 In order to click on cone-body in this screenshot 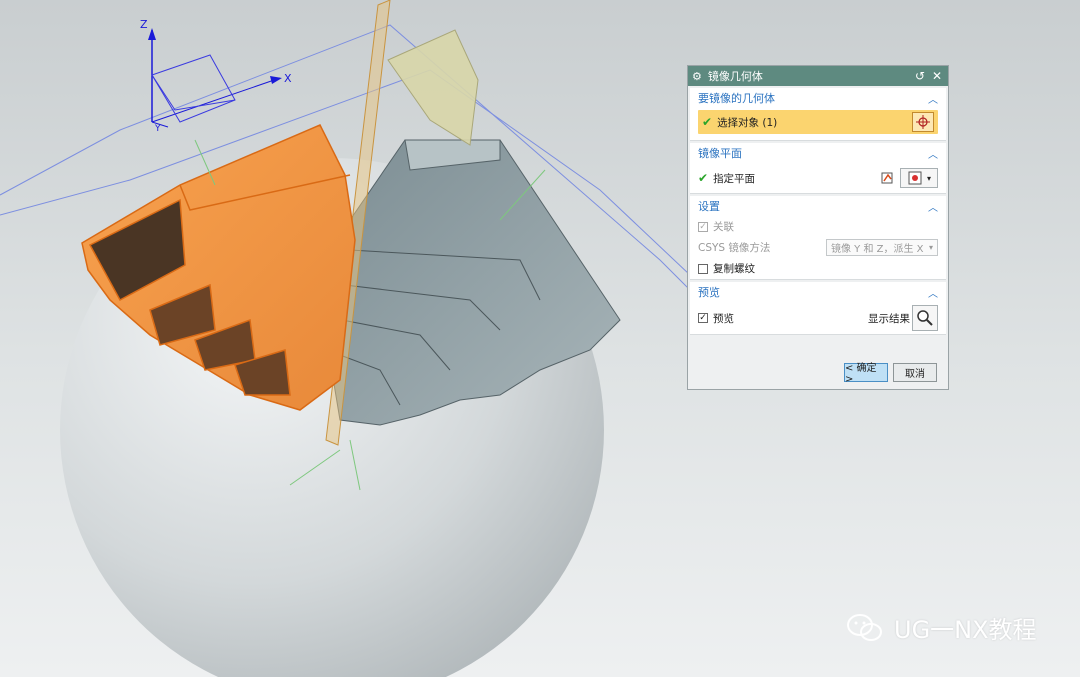, I will do `click(433, 87)`.